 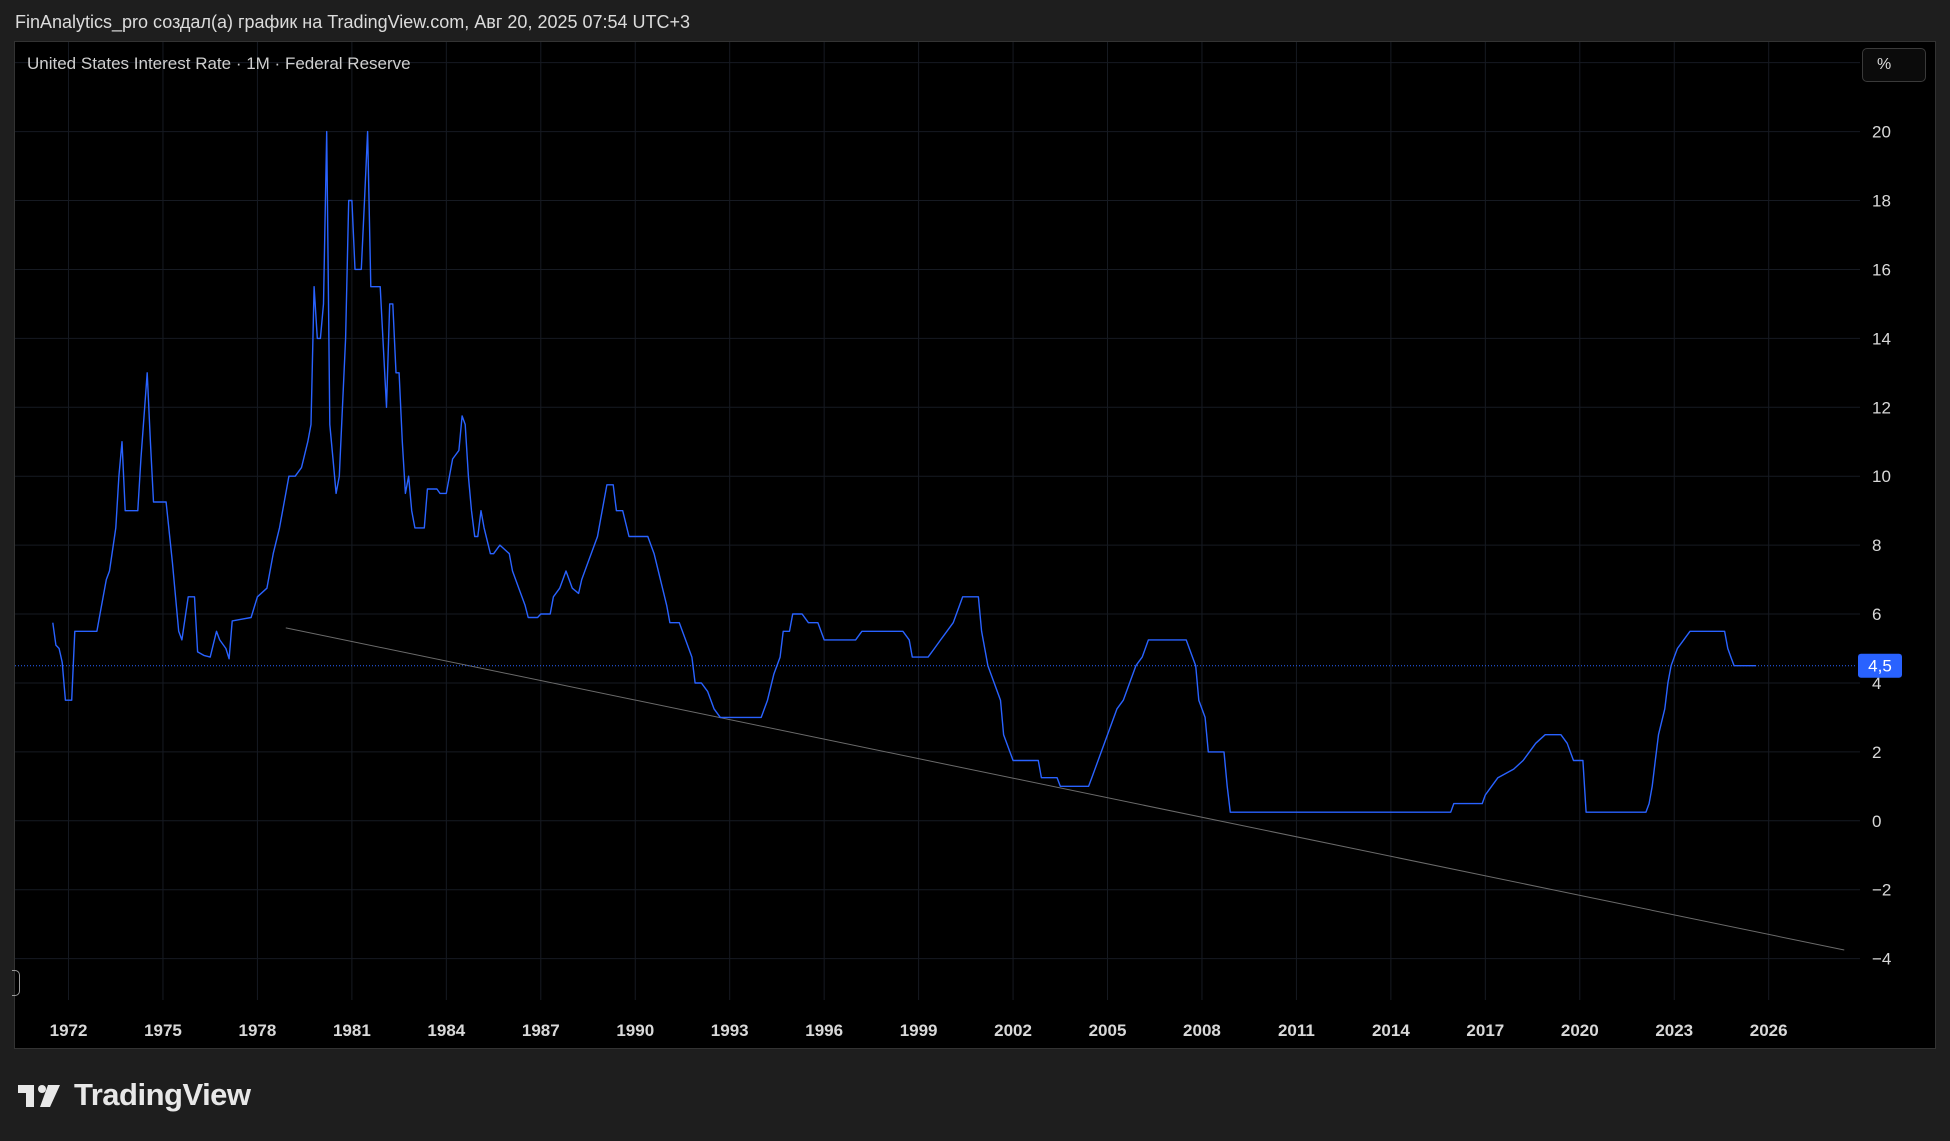 I want to click on footer-logo: TradingView, so click(x=134, y=1095).